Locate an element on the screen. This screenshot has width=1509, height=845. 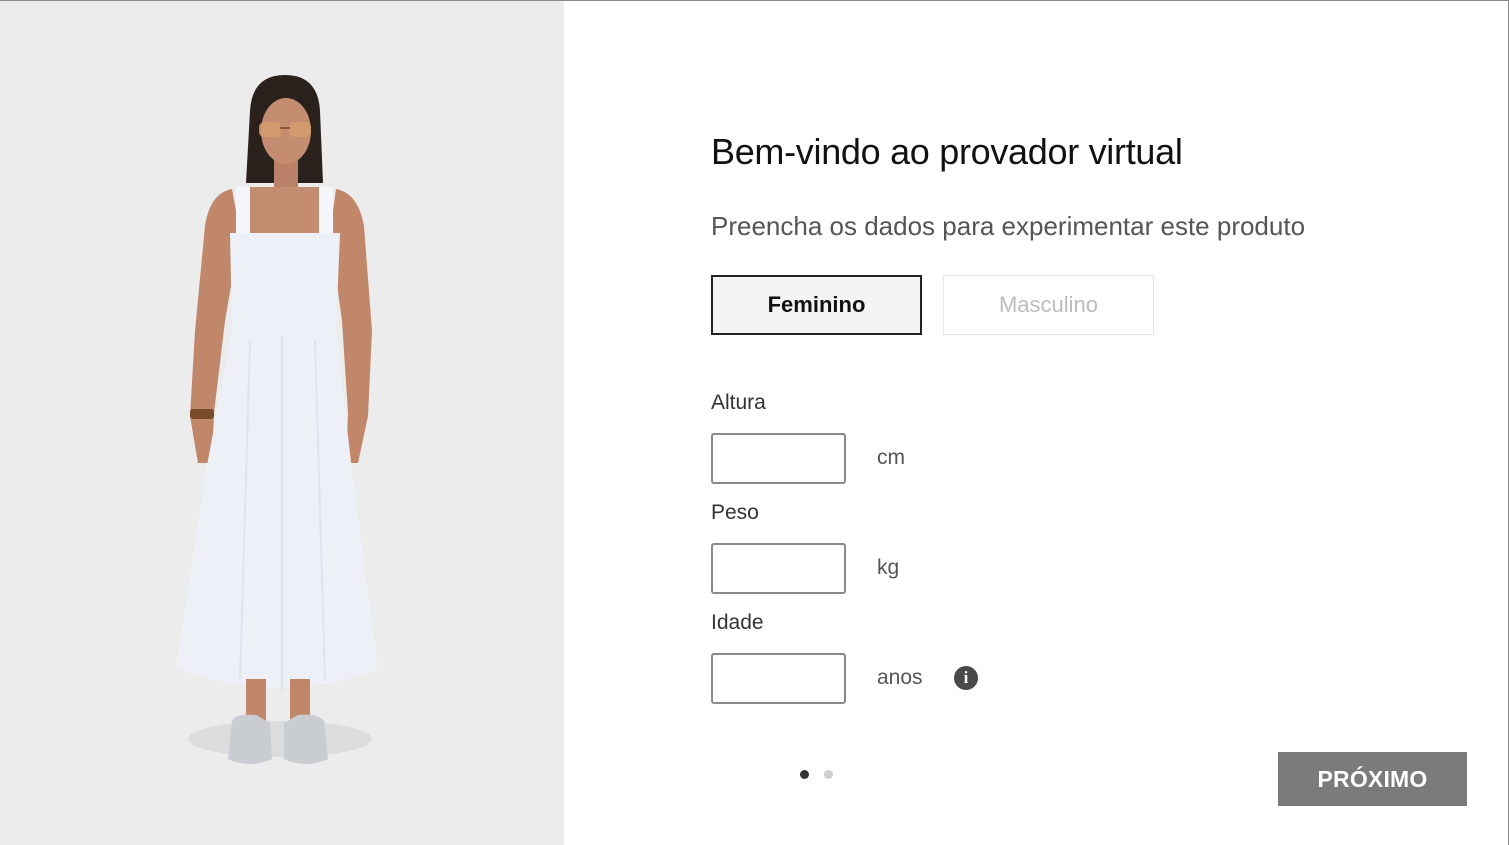
pagination-dot is located at coordinates (828, 774).